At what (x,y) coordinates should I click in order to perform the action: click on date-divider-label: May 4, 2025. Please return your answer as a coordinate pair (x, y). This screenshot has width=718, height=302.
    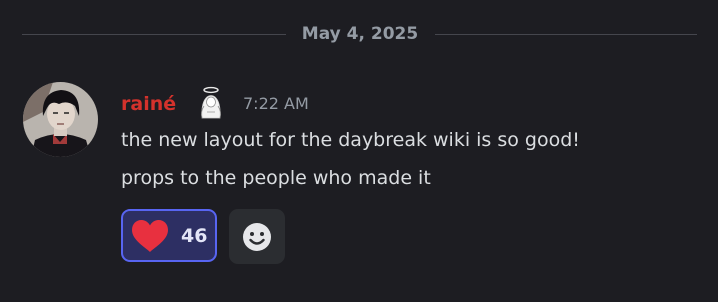
    Looking at the image, I should click on (360, 34).